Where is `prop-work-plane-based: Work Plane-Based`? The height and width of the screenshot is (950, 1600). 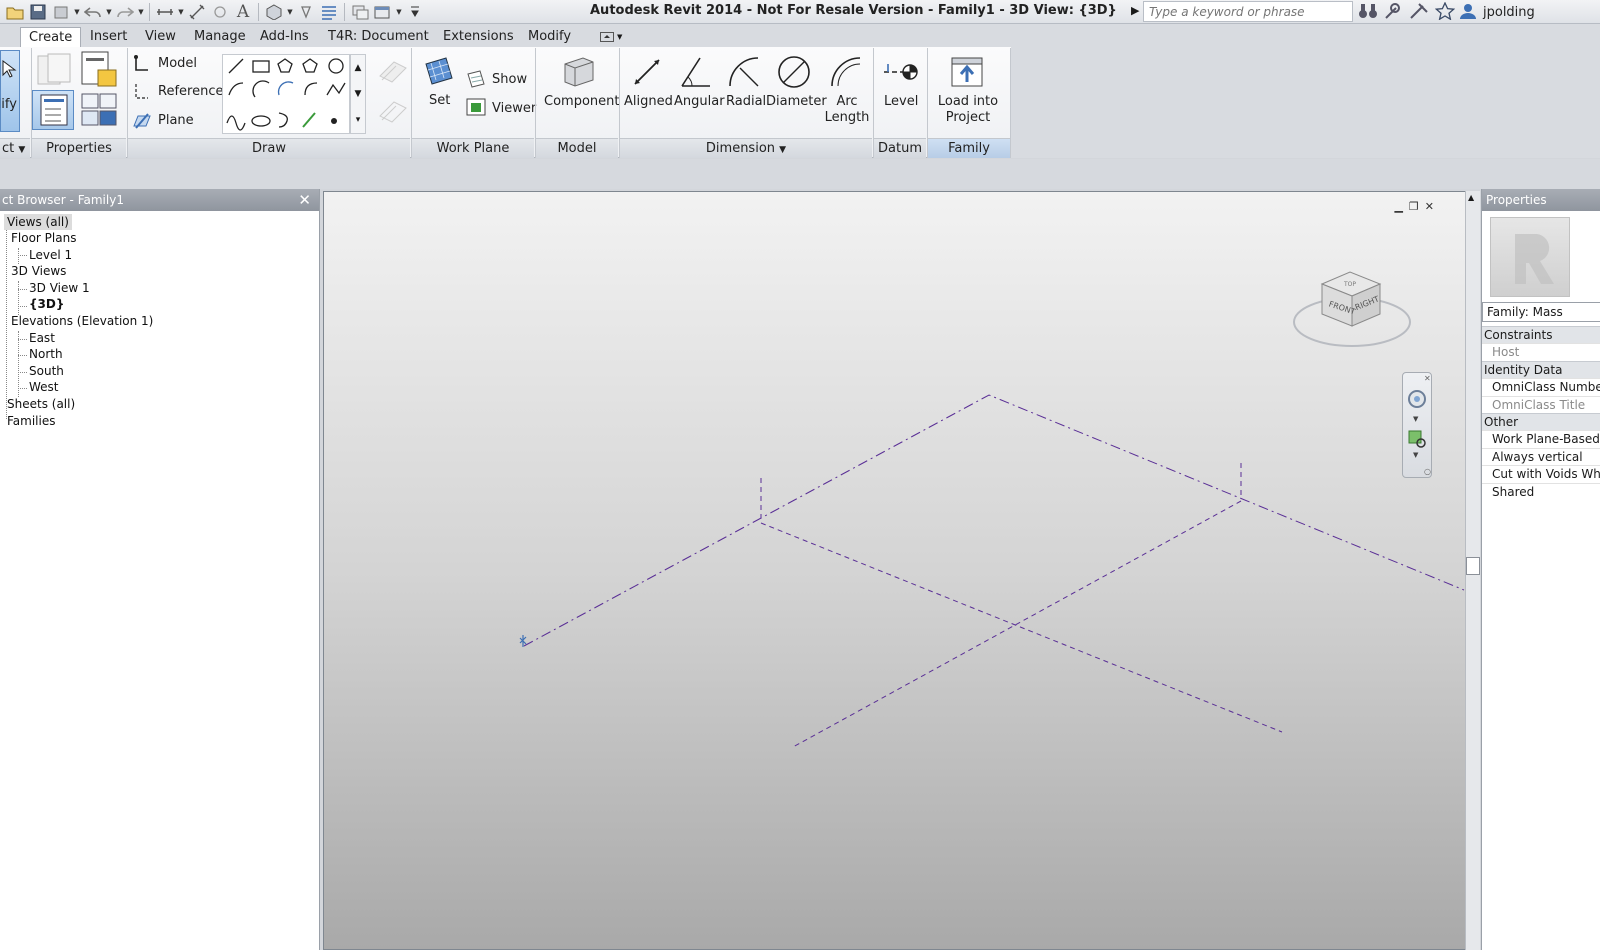 prop-work-plane-based: Work Plane-Based is located at coordinates (1541, 438).